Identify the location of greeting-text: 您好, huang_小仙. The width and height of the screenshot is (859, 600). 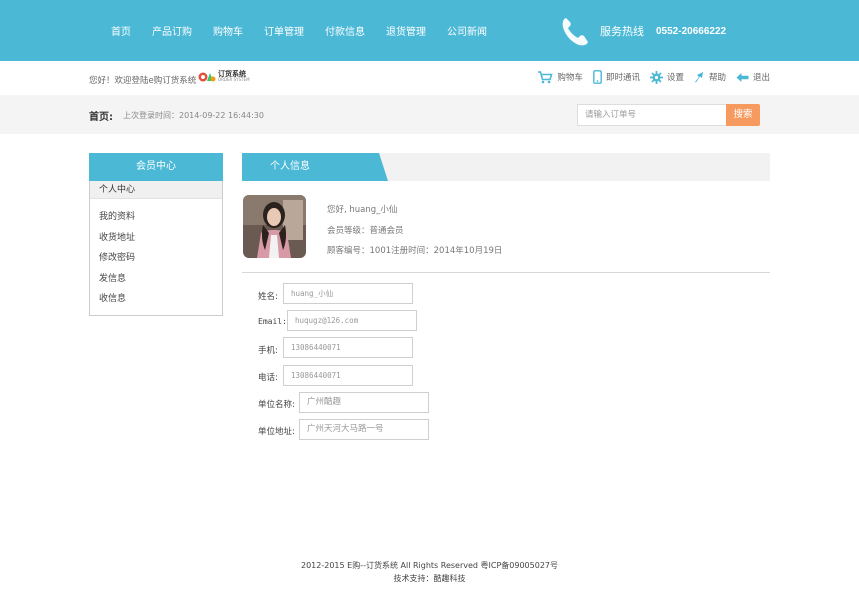
(362, 210).